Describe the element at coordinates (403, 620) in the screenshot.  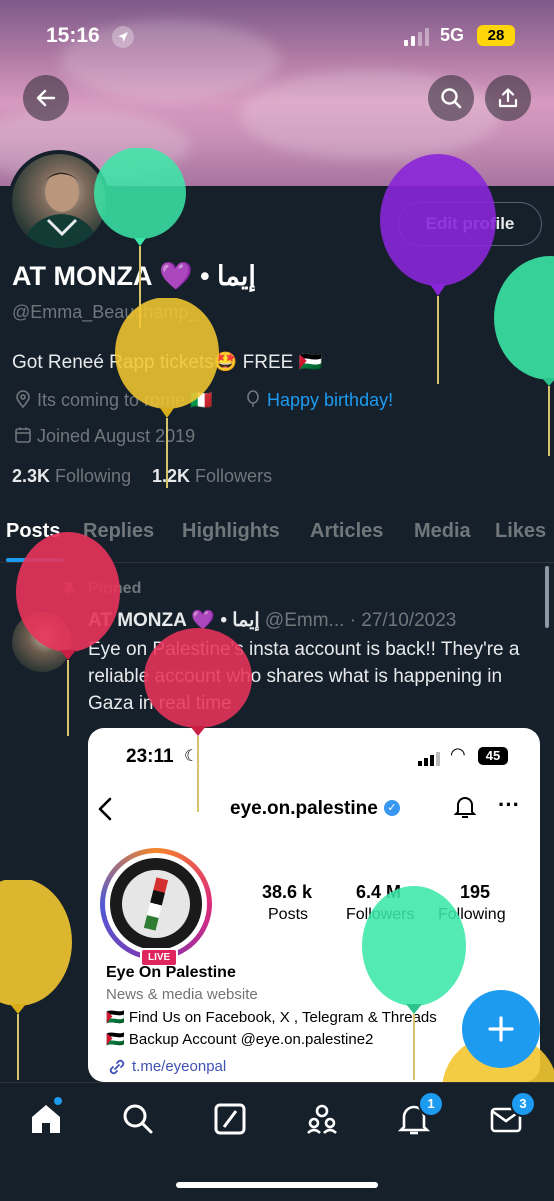
I see `post-date: · 27/10/2023` at that location.